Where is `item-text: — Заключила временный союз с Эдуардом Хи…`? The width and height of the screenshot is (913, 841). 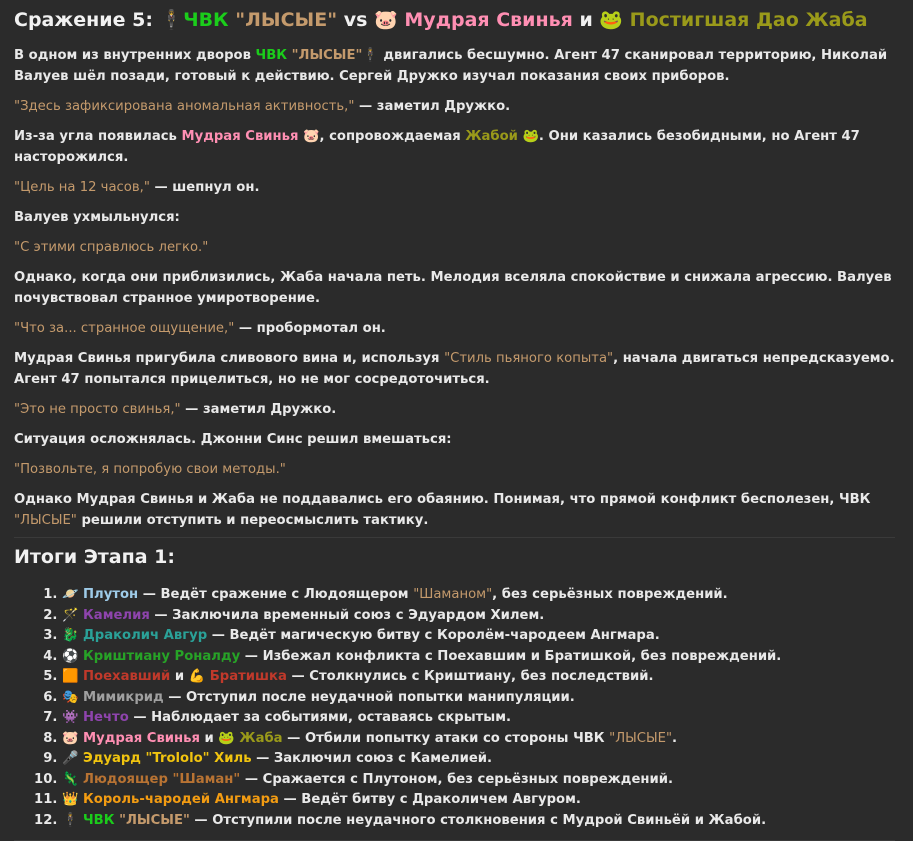
item-text: — Заключила временный союз с Эдуардом Хи… is located at coordinates (347, 615).